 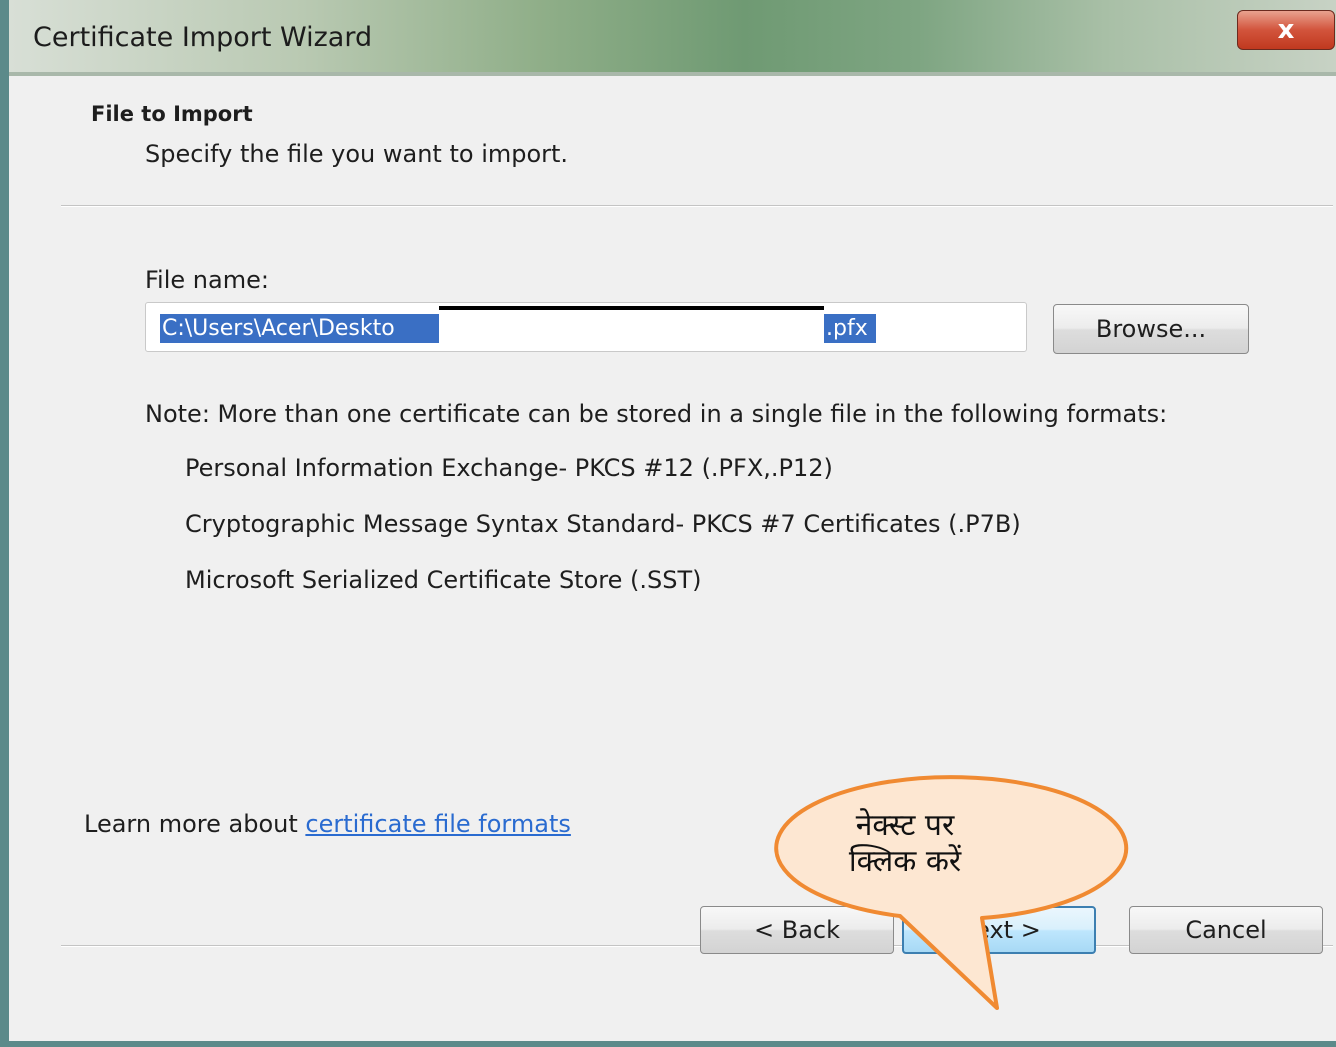 What do you see at coordinates (631, 324) in the screenshot?
I see `redaction-box` at bounding box center [631, 324].